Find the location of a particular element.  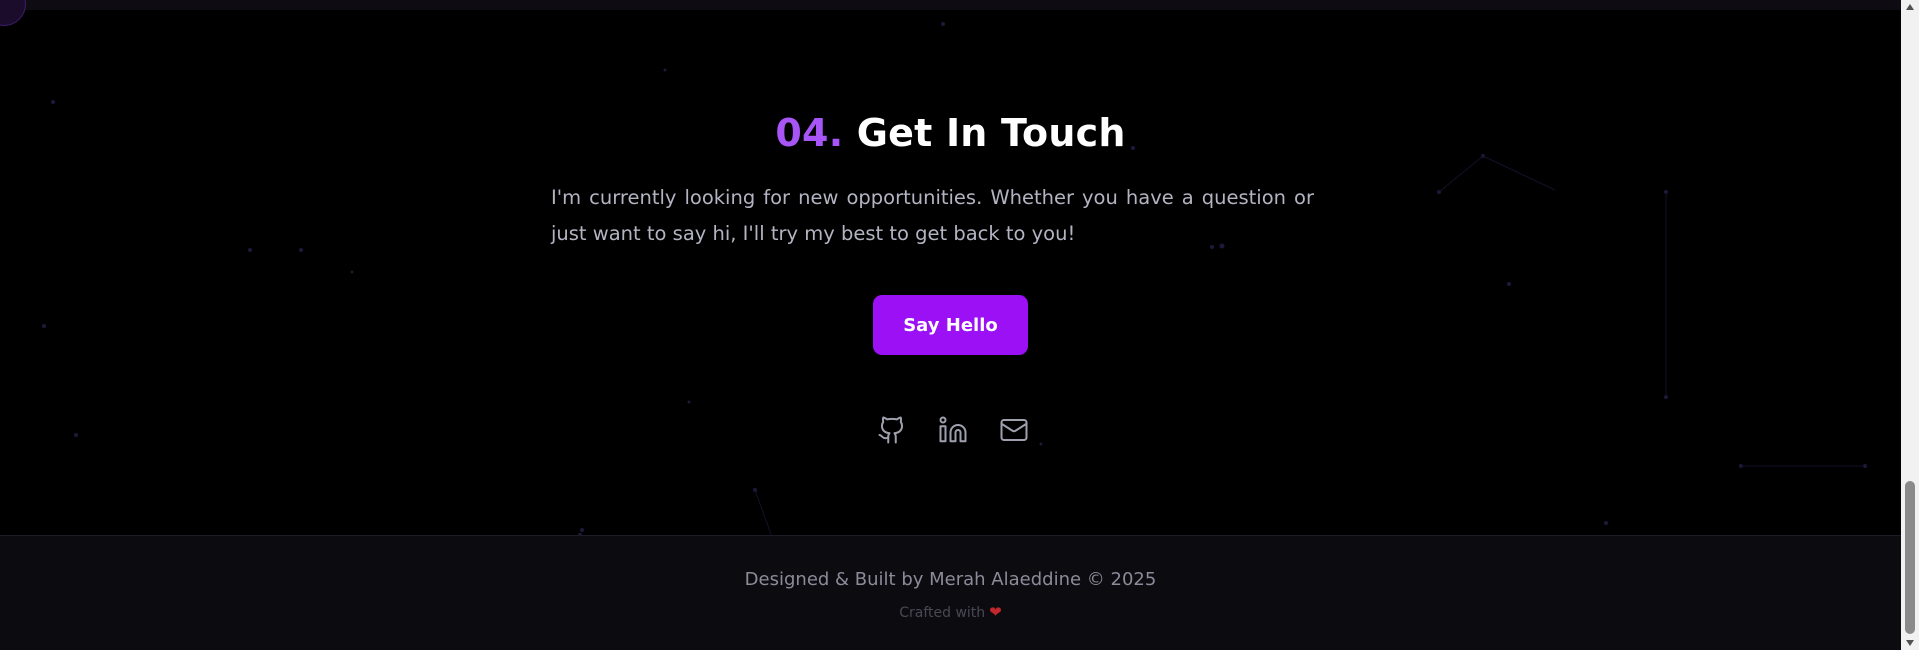

mail-icon is located at coordinates (1014, 430).